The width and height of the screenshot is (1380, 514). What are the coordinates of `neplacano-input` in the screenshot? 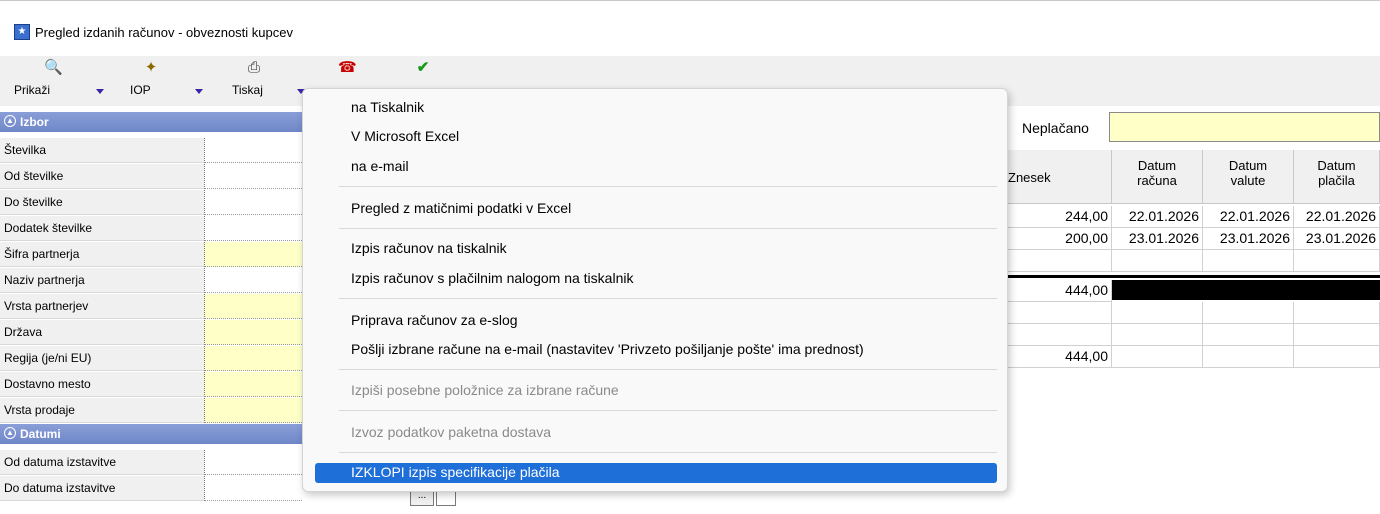 It's located at (1244, 127).